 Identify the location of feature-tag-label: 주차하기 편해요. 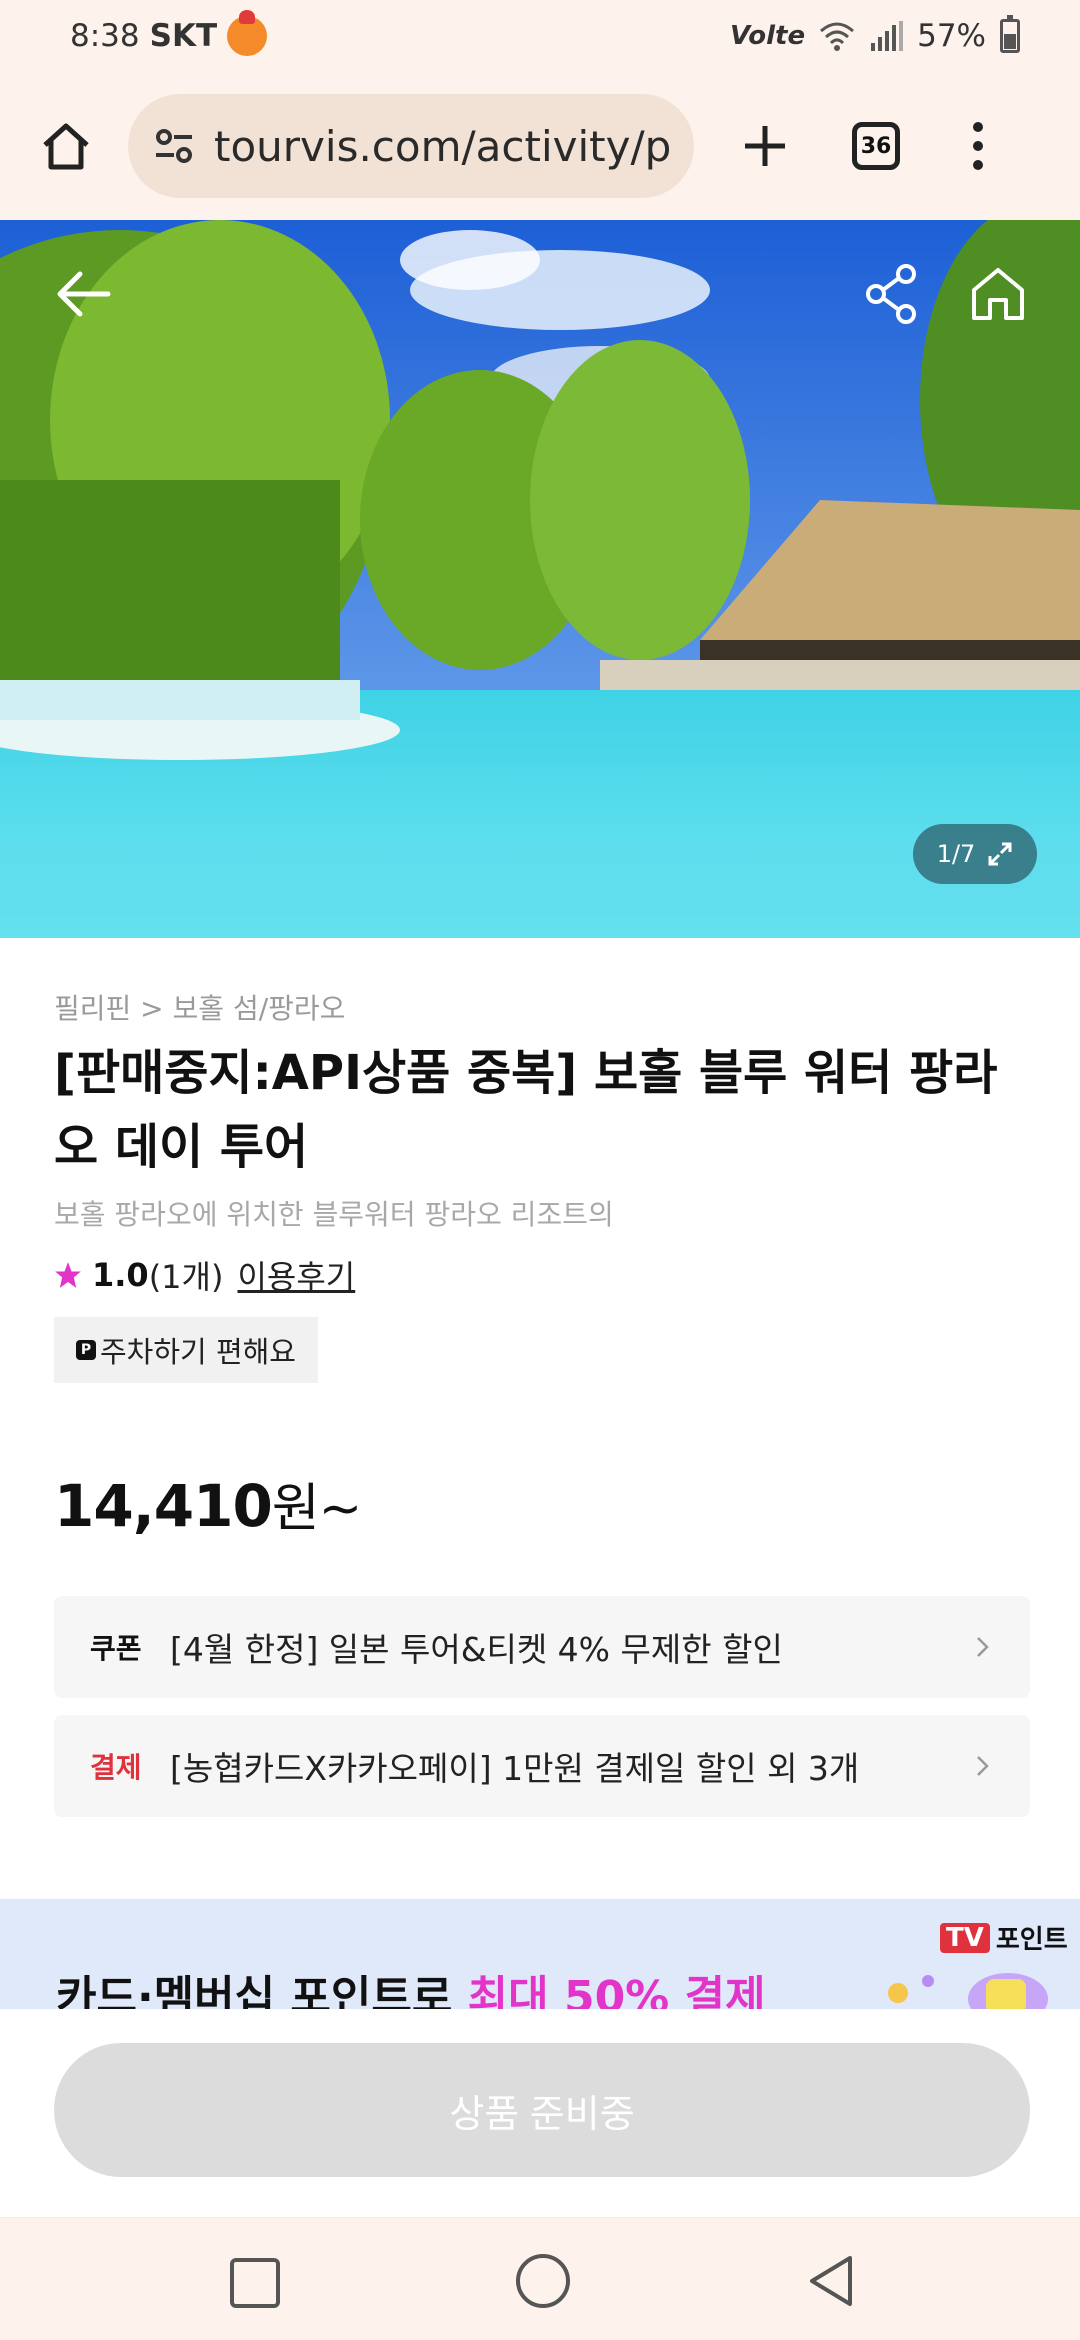
(198, 1352).